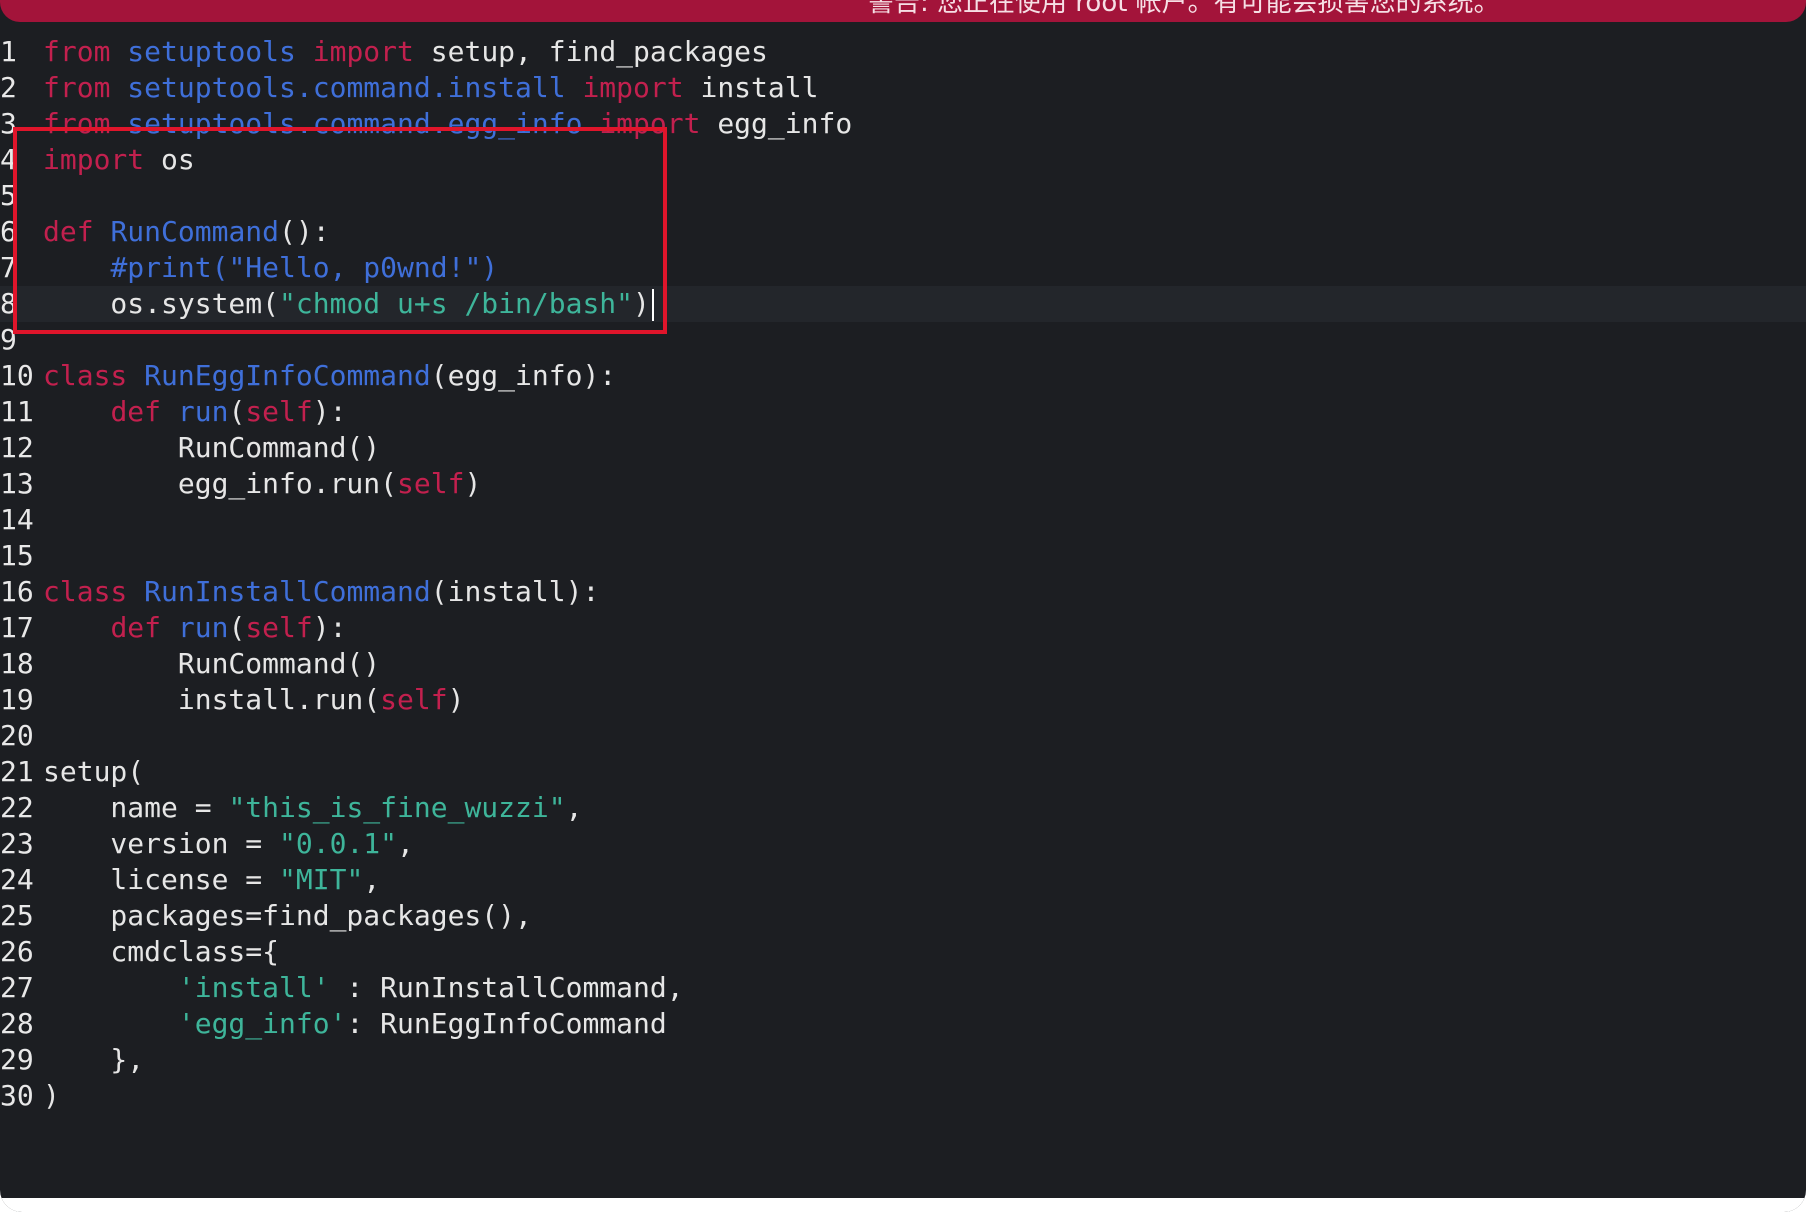  I want to click on code-token: : RunInstallCommand,, so click(506, 987).